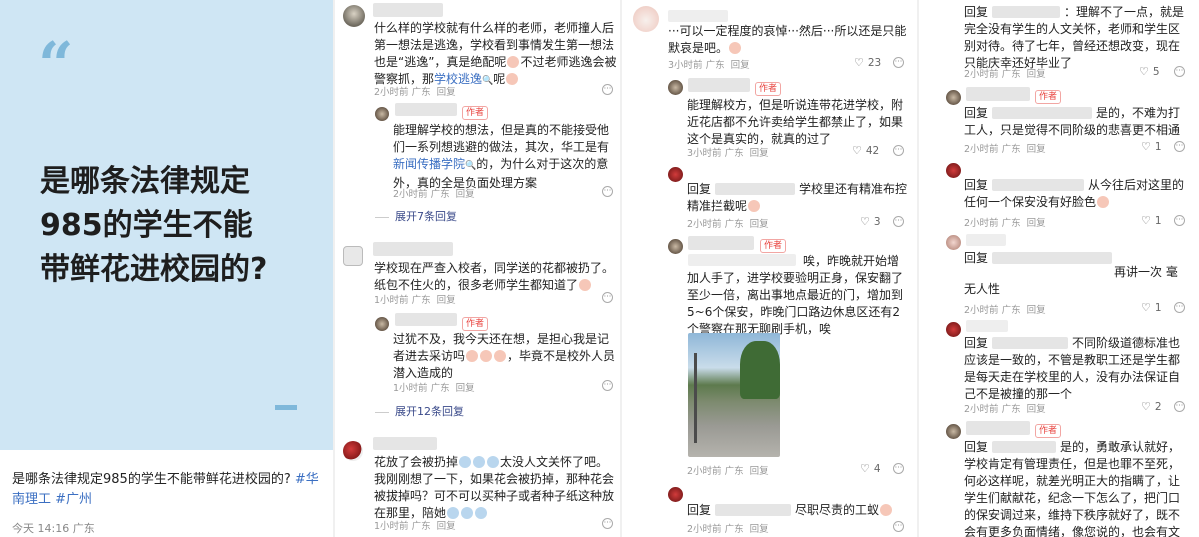 The height and width of the screenshot is (537, 1199). I want to click on like-button: ♡ 3, so click(870, 221).